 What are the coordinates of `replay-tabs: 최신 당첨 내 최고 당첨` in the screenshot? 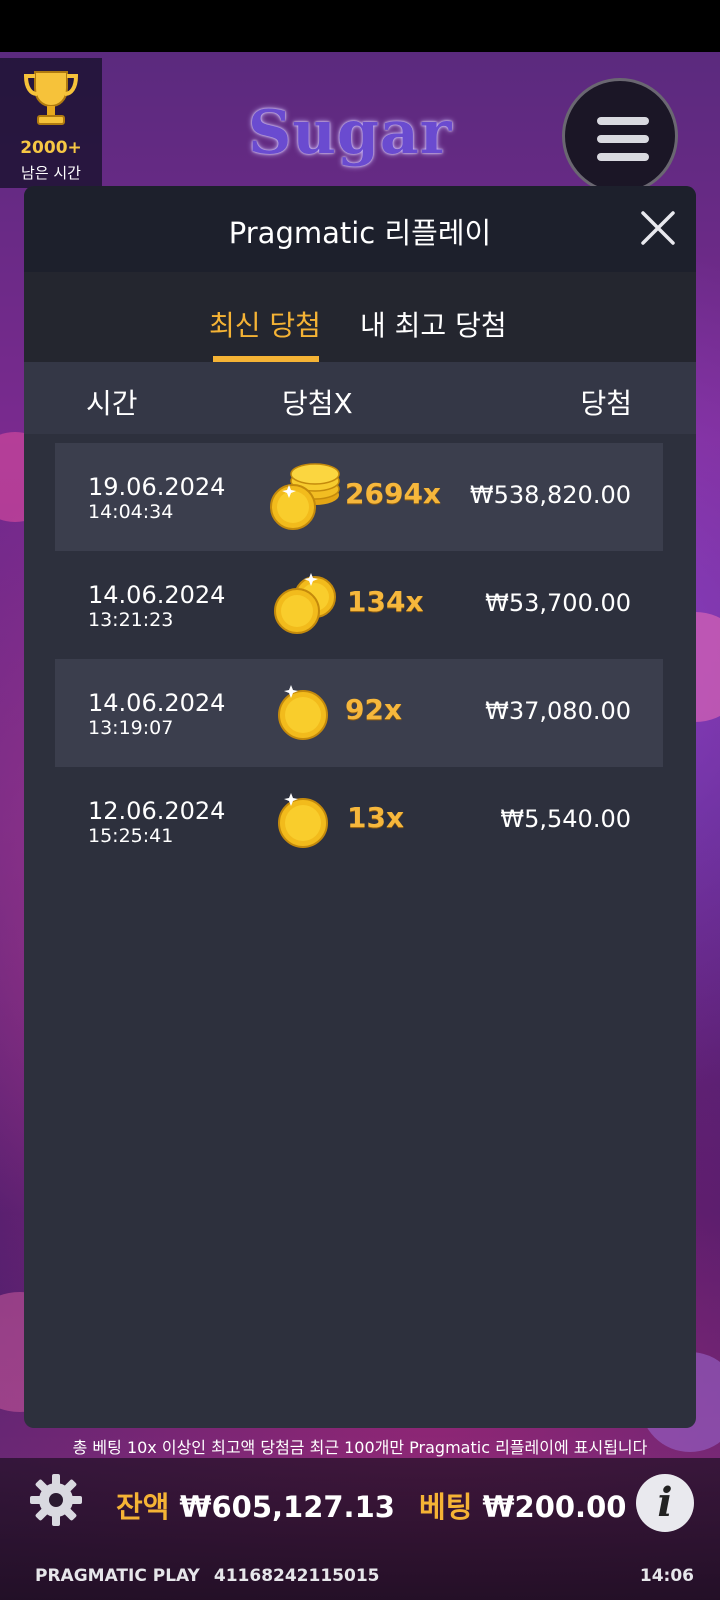 It's located at (360, 317).